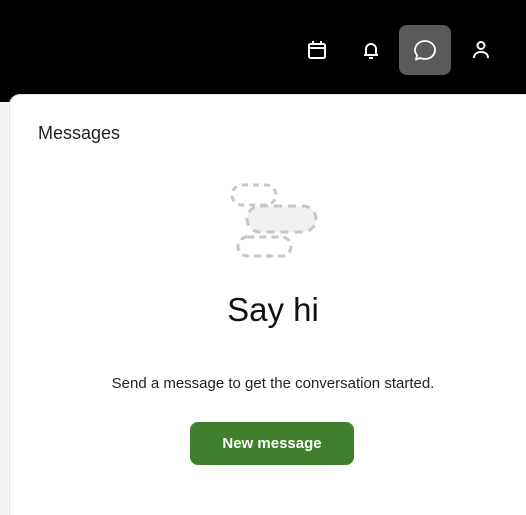 The width and height of the screenshot is (526, 515). I want to click on bell-icon, so click(371, 51).